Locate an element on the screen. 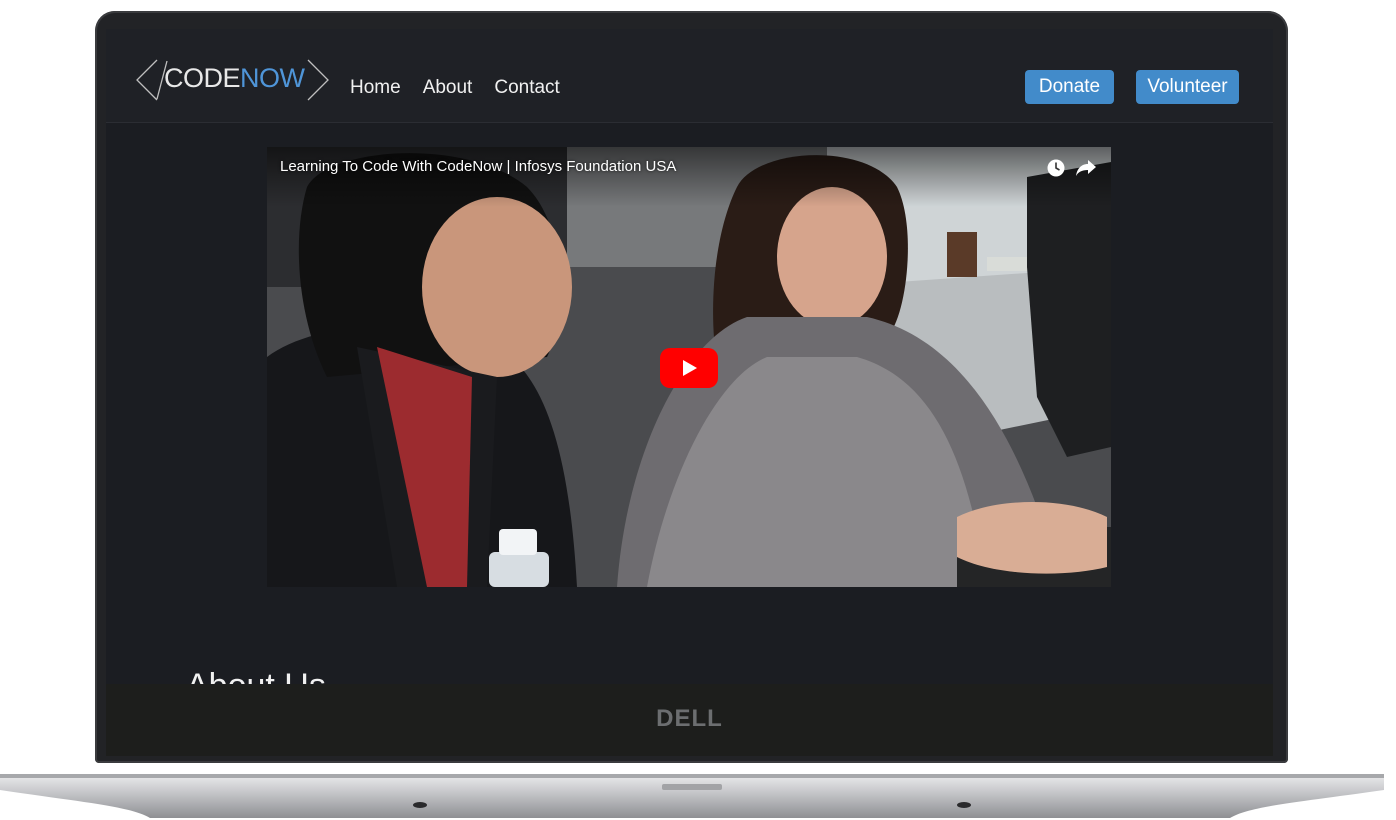  logo-now-text: NOW is located at coordinates (272, 78).